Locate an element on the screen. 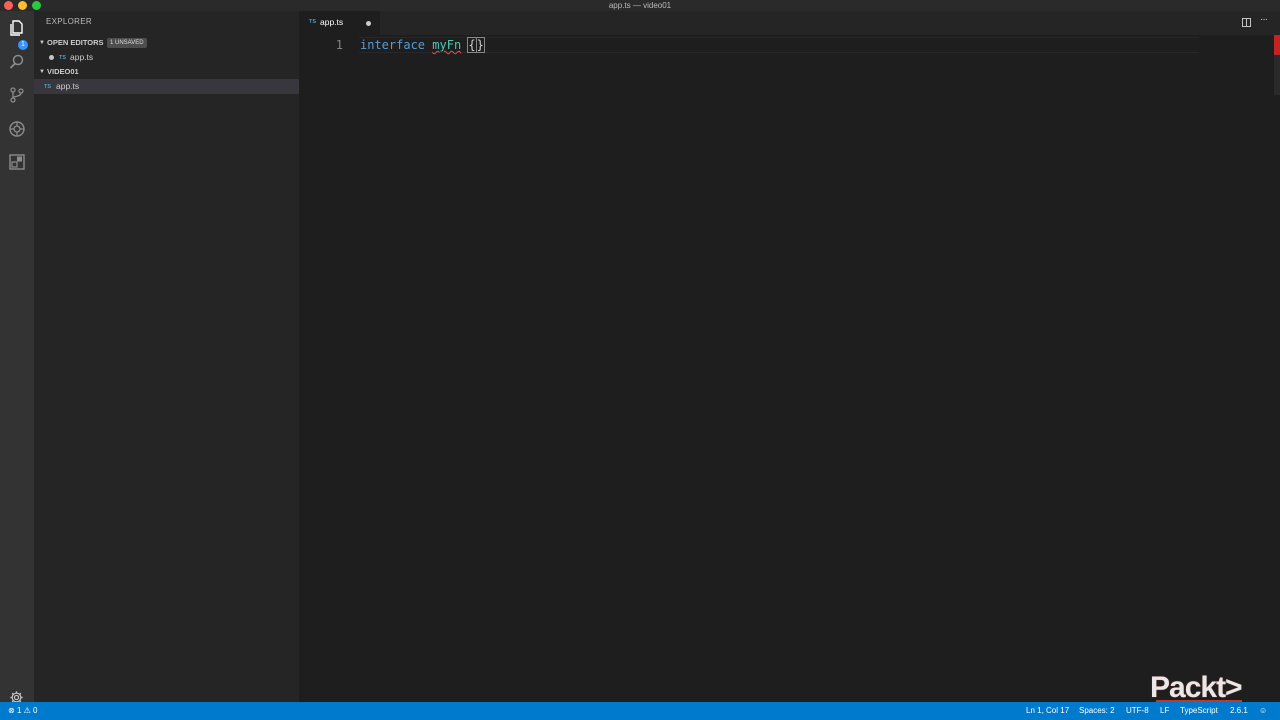 The width and height of the screenshot is (1280, 720). more-actions-icon: ··· is located at coordinates (1264, 19).